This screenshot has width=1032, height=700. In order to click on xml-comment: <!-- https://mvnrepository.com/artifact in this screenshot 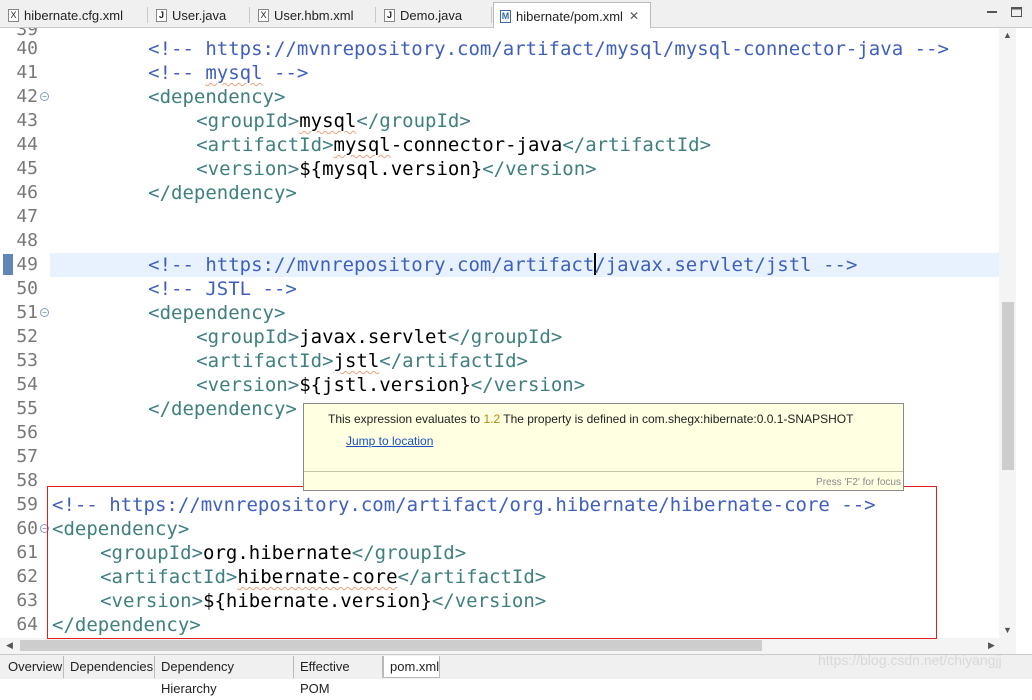, I will do `click(371, 265)`.